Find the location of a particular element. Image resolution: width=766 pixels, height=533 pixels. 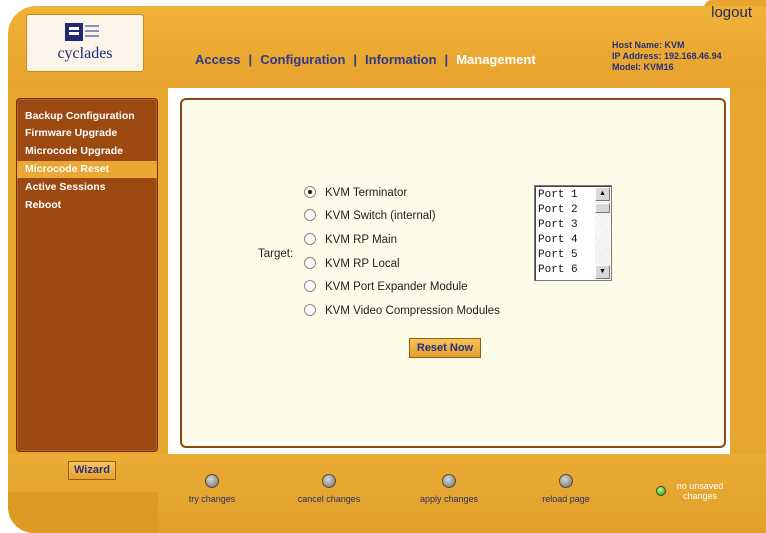

try-changes-icon is located at coordinates (212, 481).